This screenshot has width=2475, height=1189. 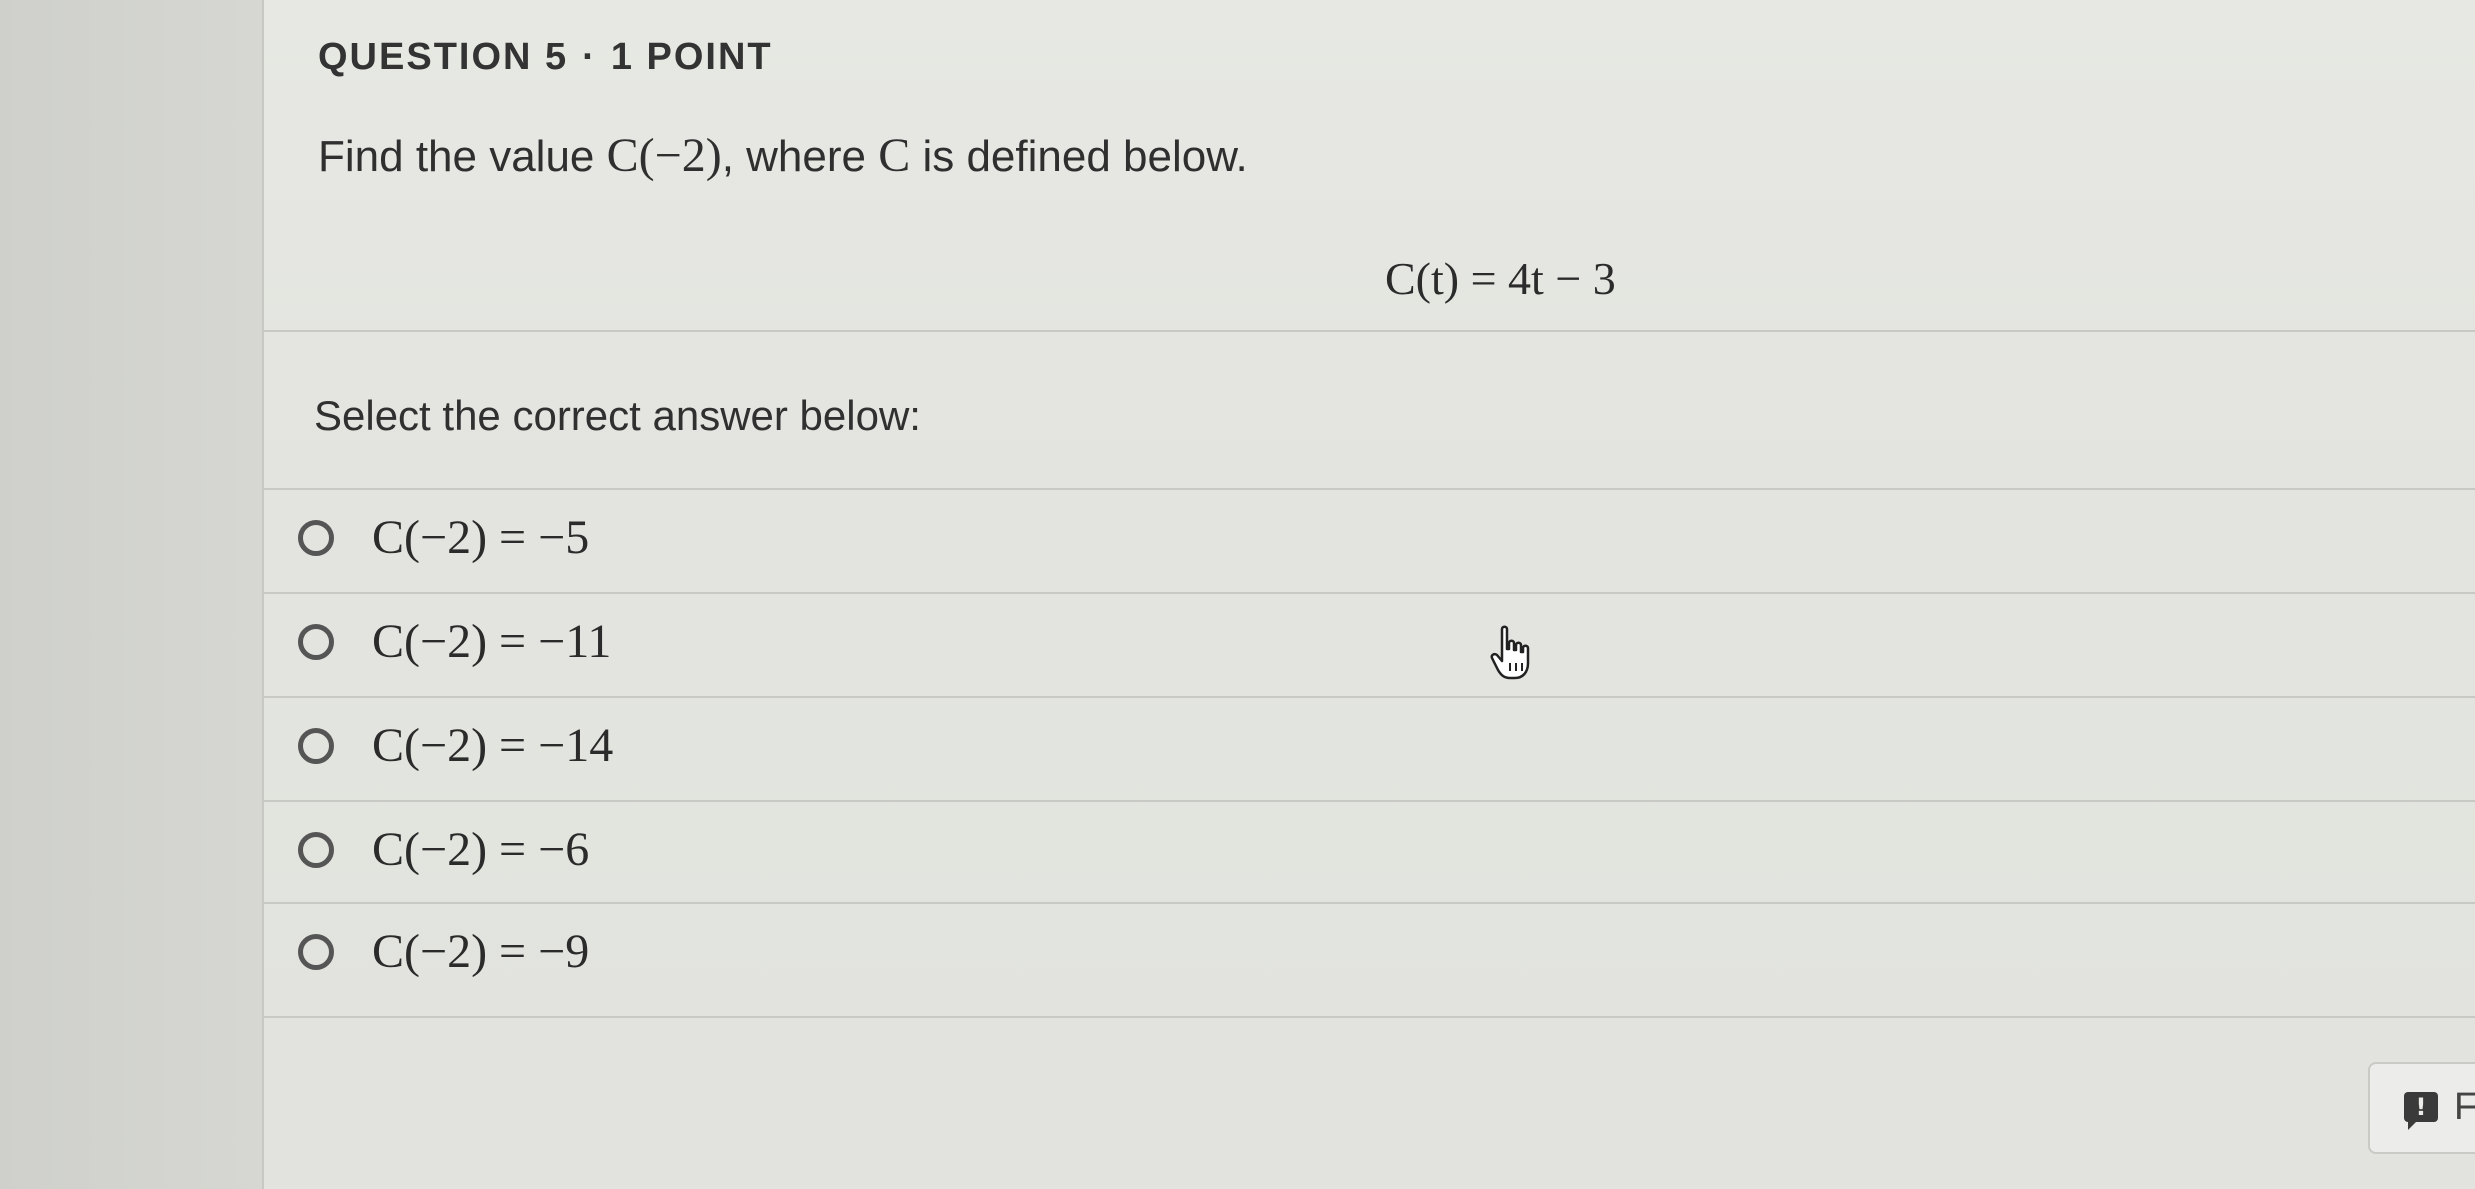 I want to click on prompt-middle: , where, so click(x=800, y=156).